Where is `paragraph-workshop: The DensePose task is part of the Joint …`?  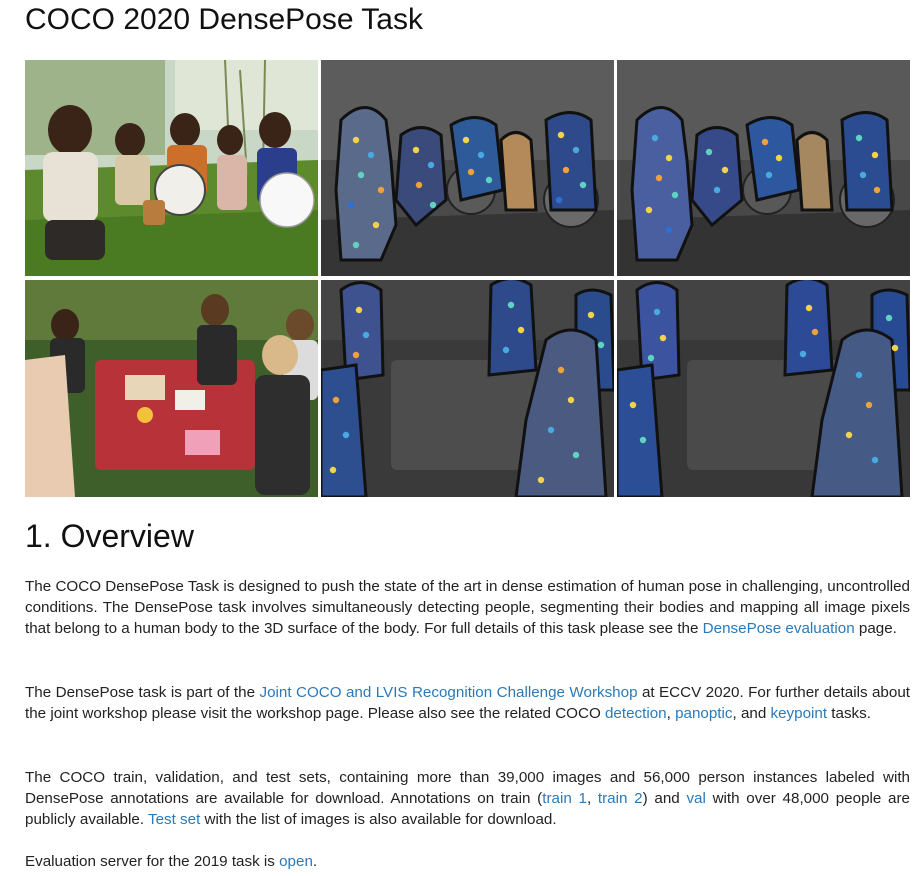 paragraph-workshop: The DensePose task is part of the Joint … is located at coordinates (467, 703).